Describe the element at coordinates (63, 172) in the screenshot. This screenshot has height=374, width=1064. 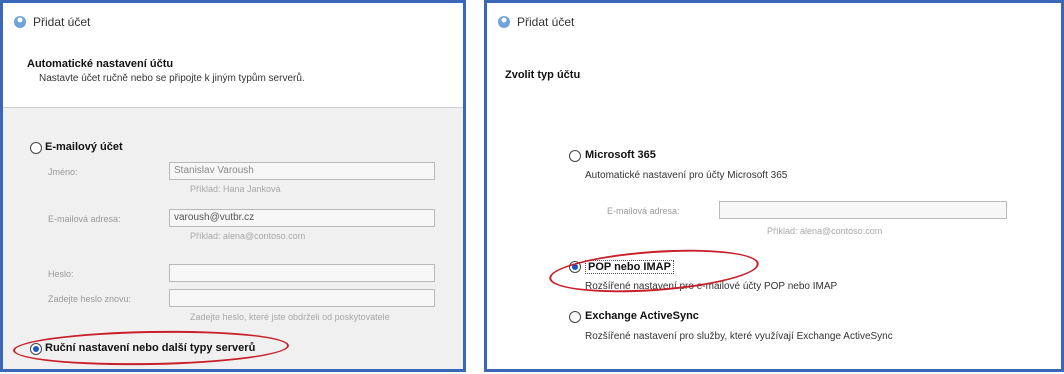
I see `name-field-label: Jméno:` at that location.